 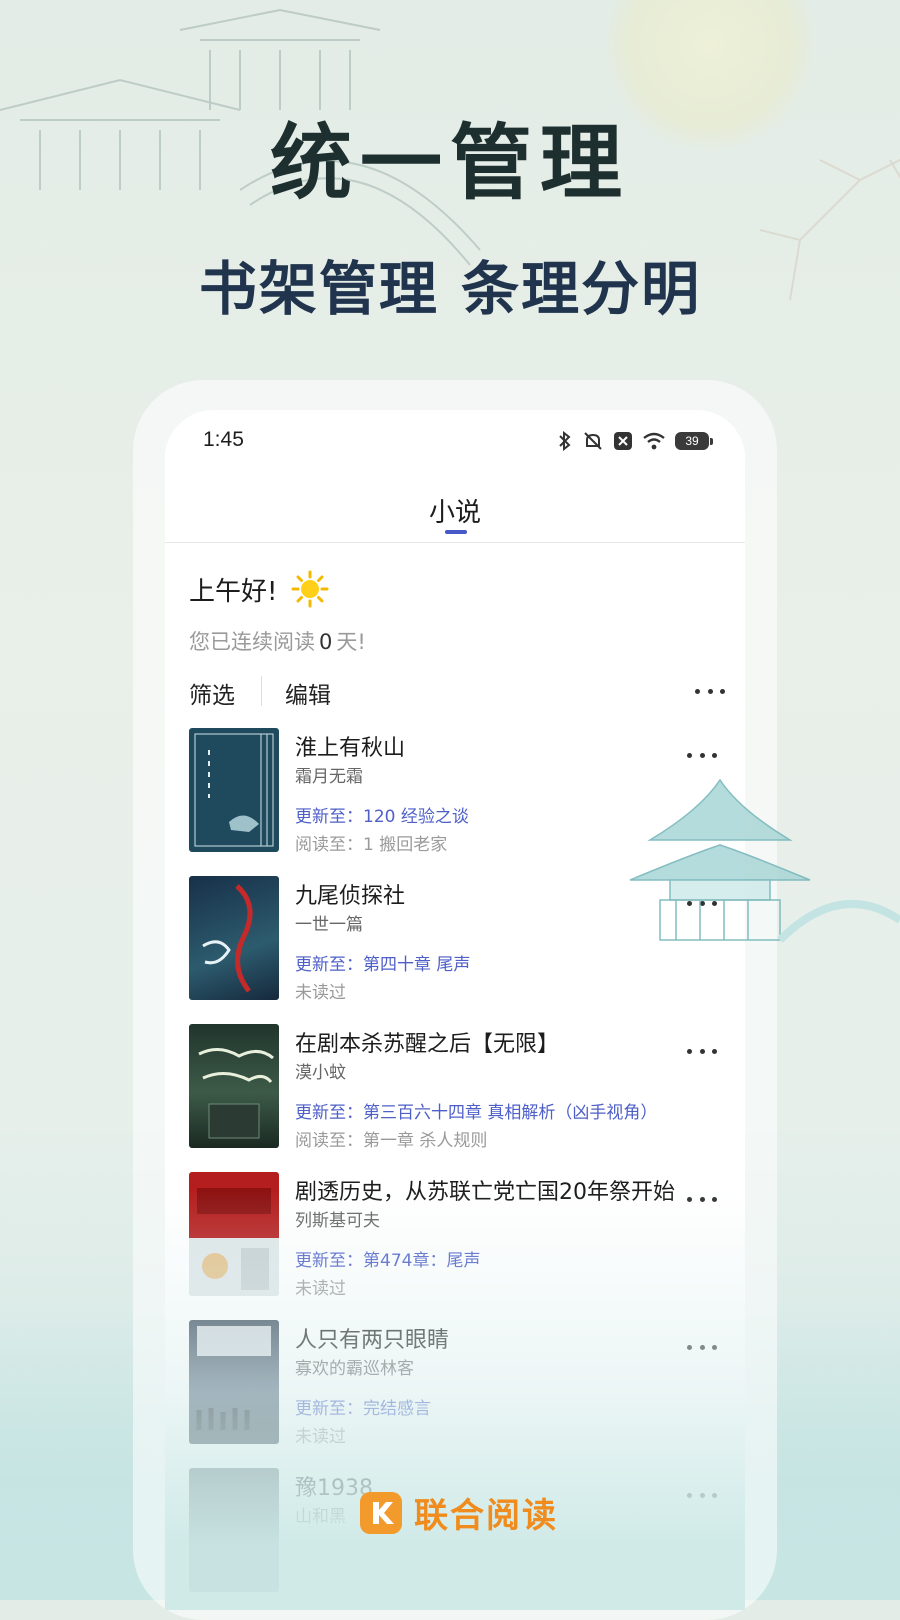 What do you see at coordinates (363, 1409) in the screenshot?
I see `book-update: 更新至：完结感言` at bounding box center [363, 1409].